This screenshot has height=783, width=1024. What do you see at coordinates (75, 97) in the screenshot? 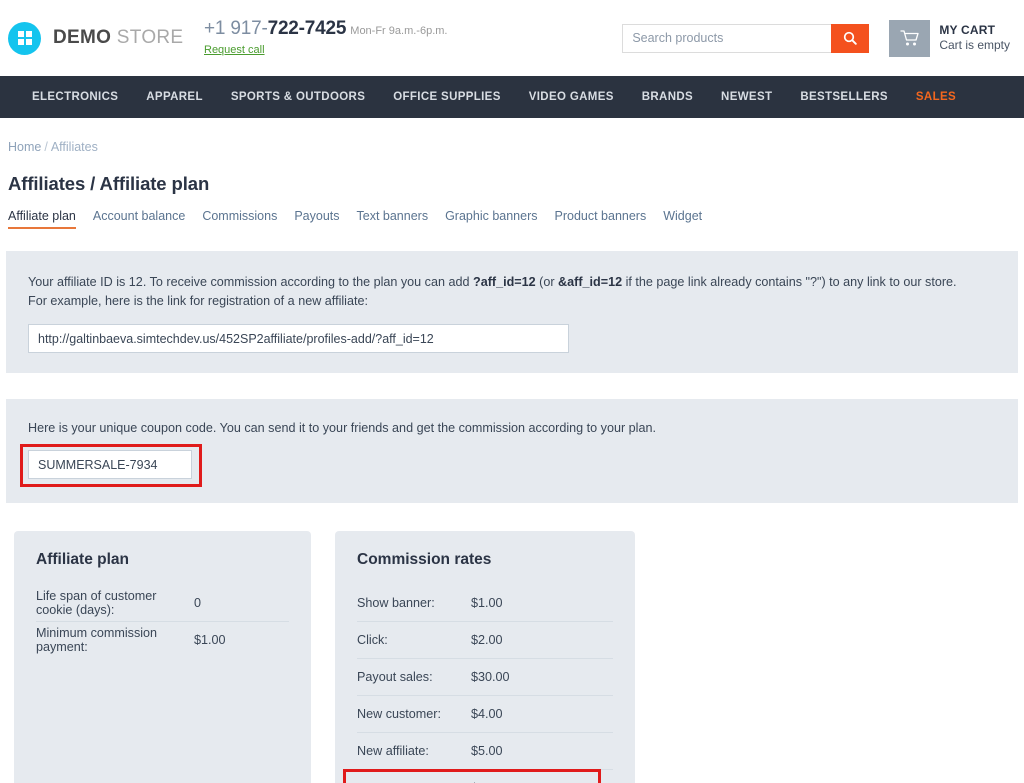
I see `nav-item-electronics: ELECTRONICS` at bounding box center [75, 97].